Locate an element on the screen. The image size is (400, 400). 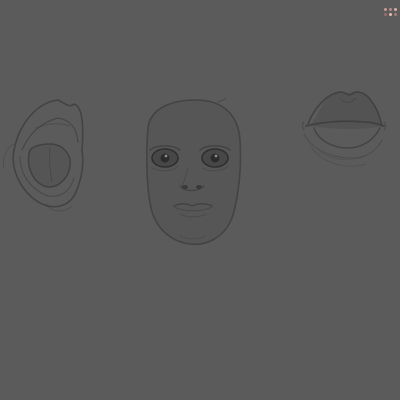
closed-lips-sketch is located at coordinates (344, 129).